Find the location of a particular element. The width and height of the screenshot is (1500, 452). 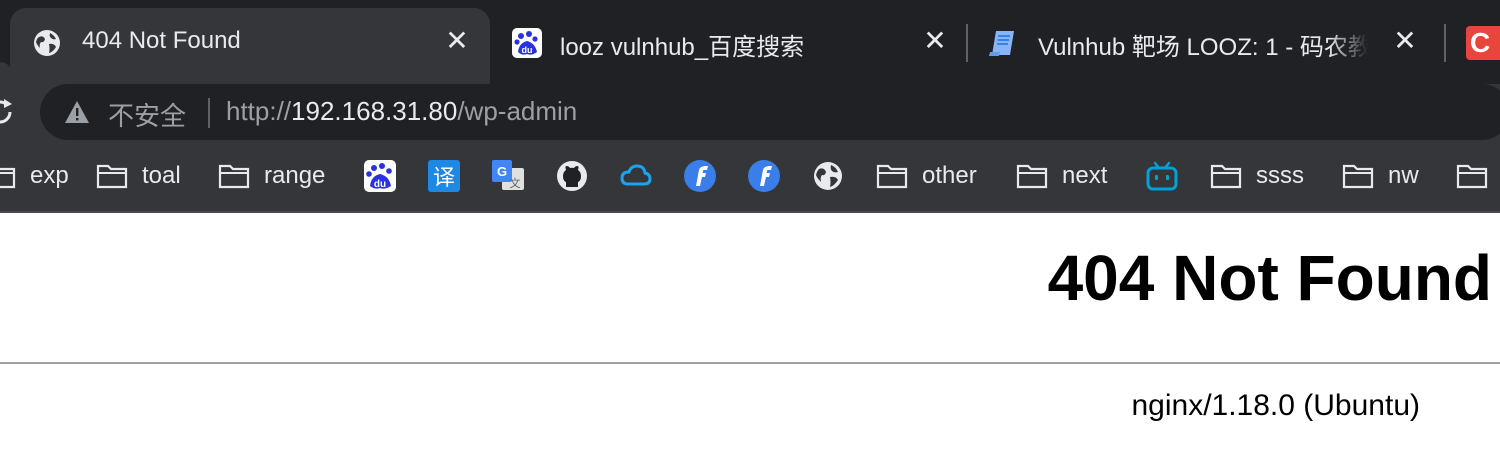

csdn-icon: C is located at coordinates (1480, 42).